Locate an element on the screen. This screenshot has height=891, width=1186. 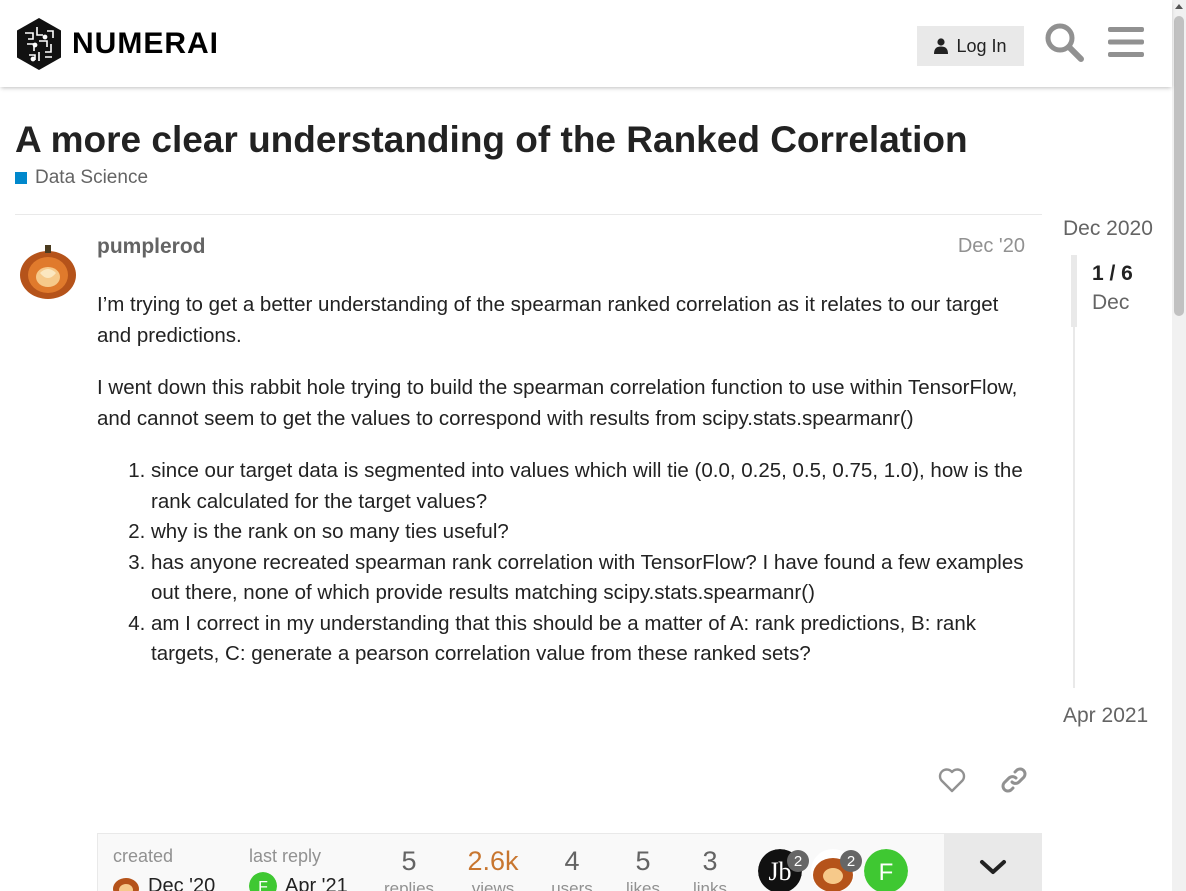
expand-topic-map-button is located at coordinates (993, 862).